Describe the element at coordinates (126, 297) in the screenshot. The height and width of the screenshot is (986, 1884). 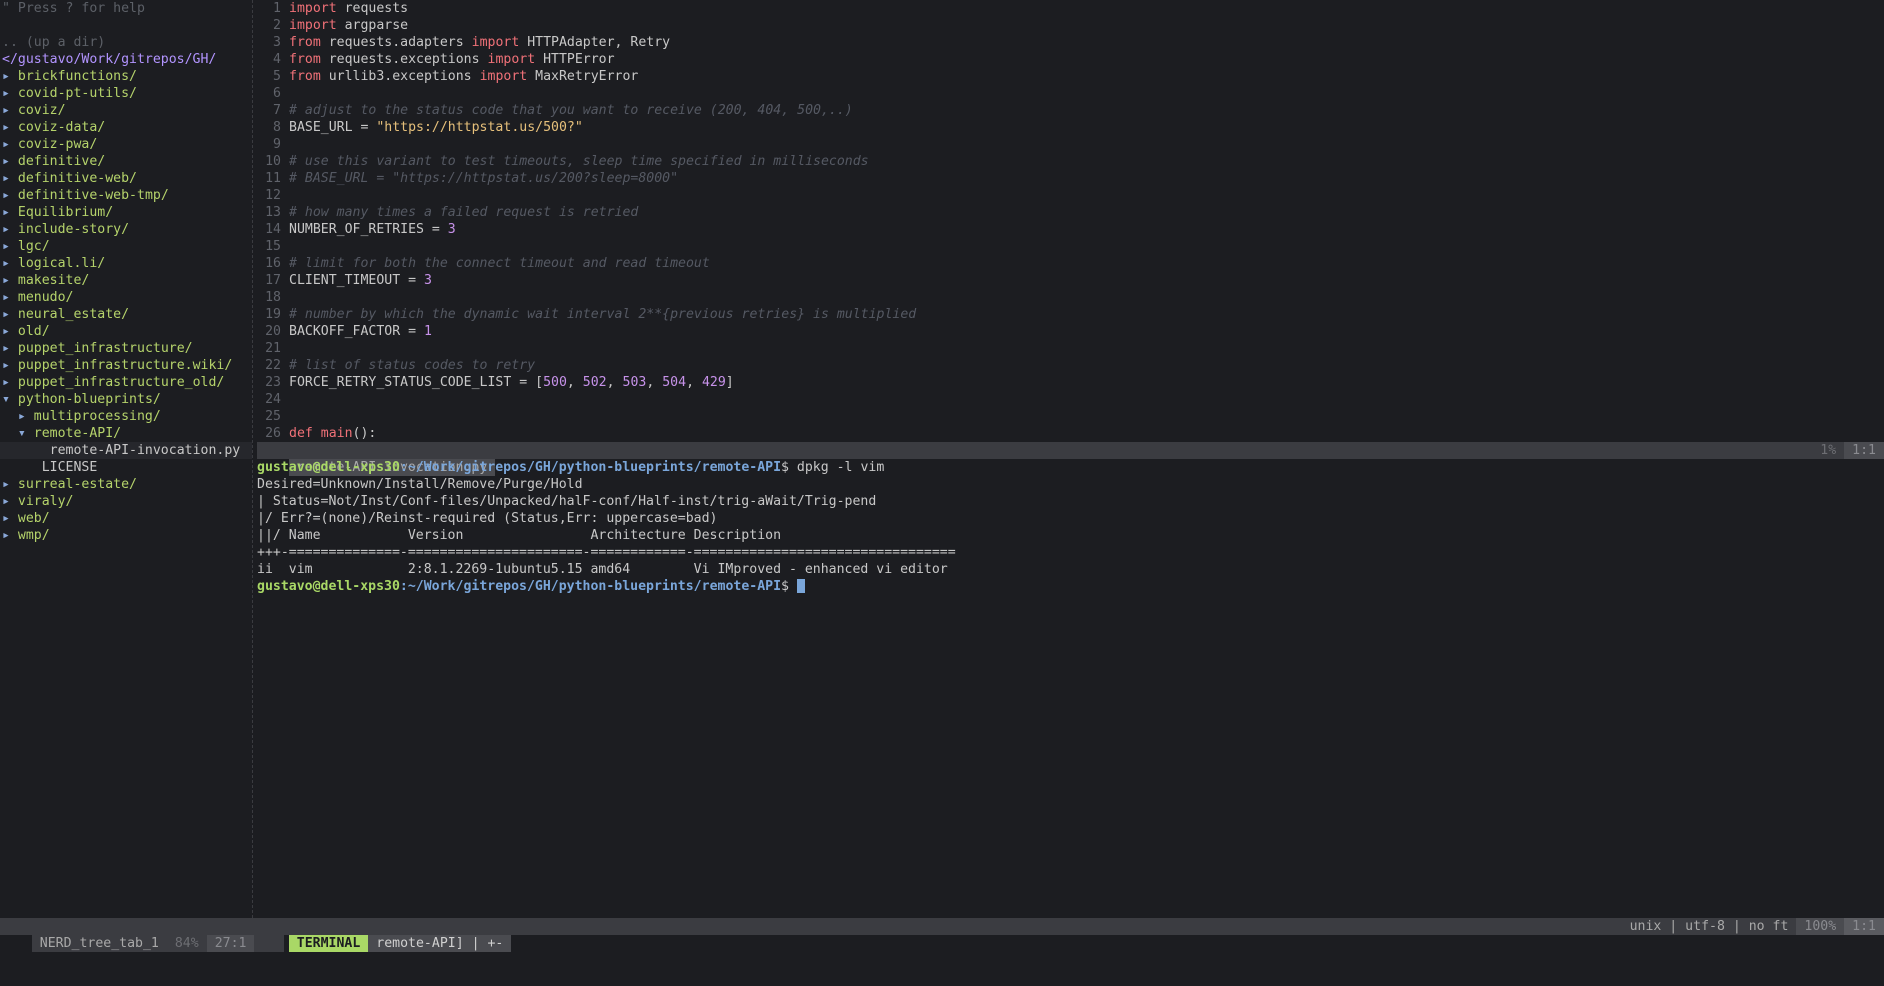
I see `tree-folder-item: ▸ menudo/` at that location.